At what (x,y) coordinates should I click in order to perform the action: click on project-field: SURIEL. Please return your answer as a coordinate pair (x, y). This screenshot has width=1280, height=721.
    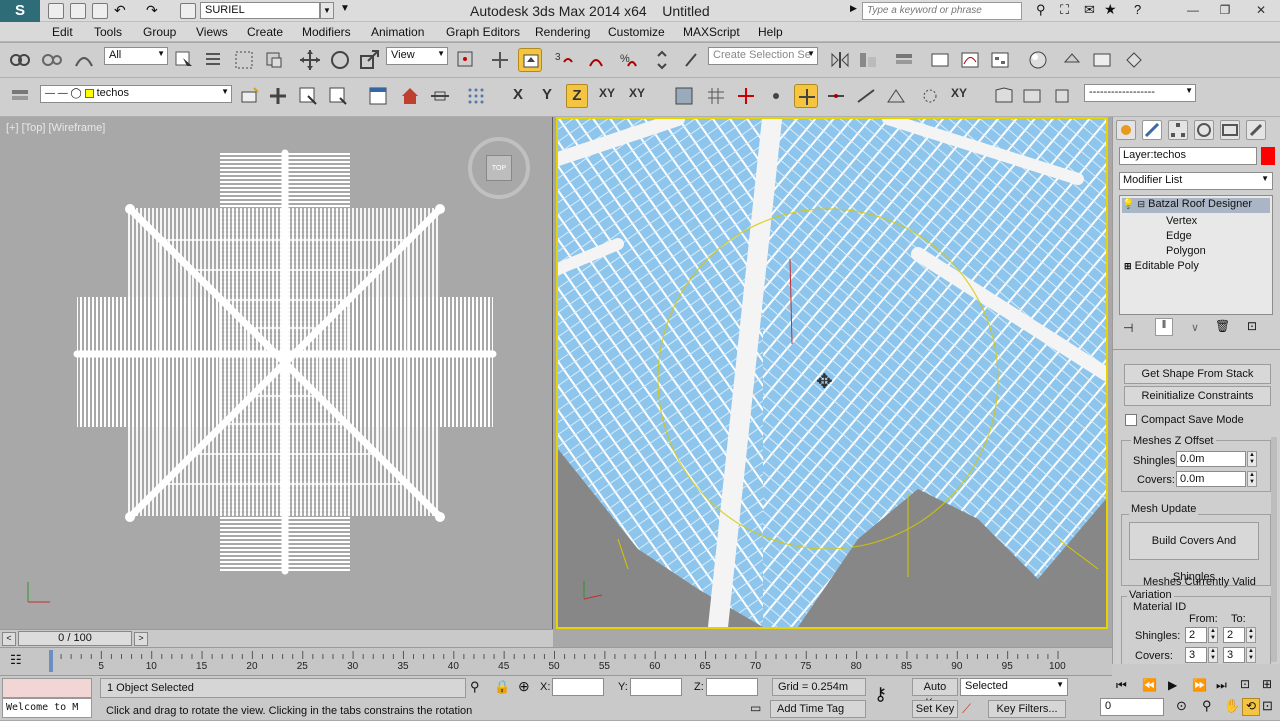
    Looking at the image, I should click on (260, 10).